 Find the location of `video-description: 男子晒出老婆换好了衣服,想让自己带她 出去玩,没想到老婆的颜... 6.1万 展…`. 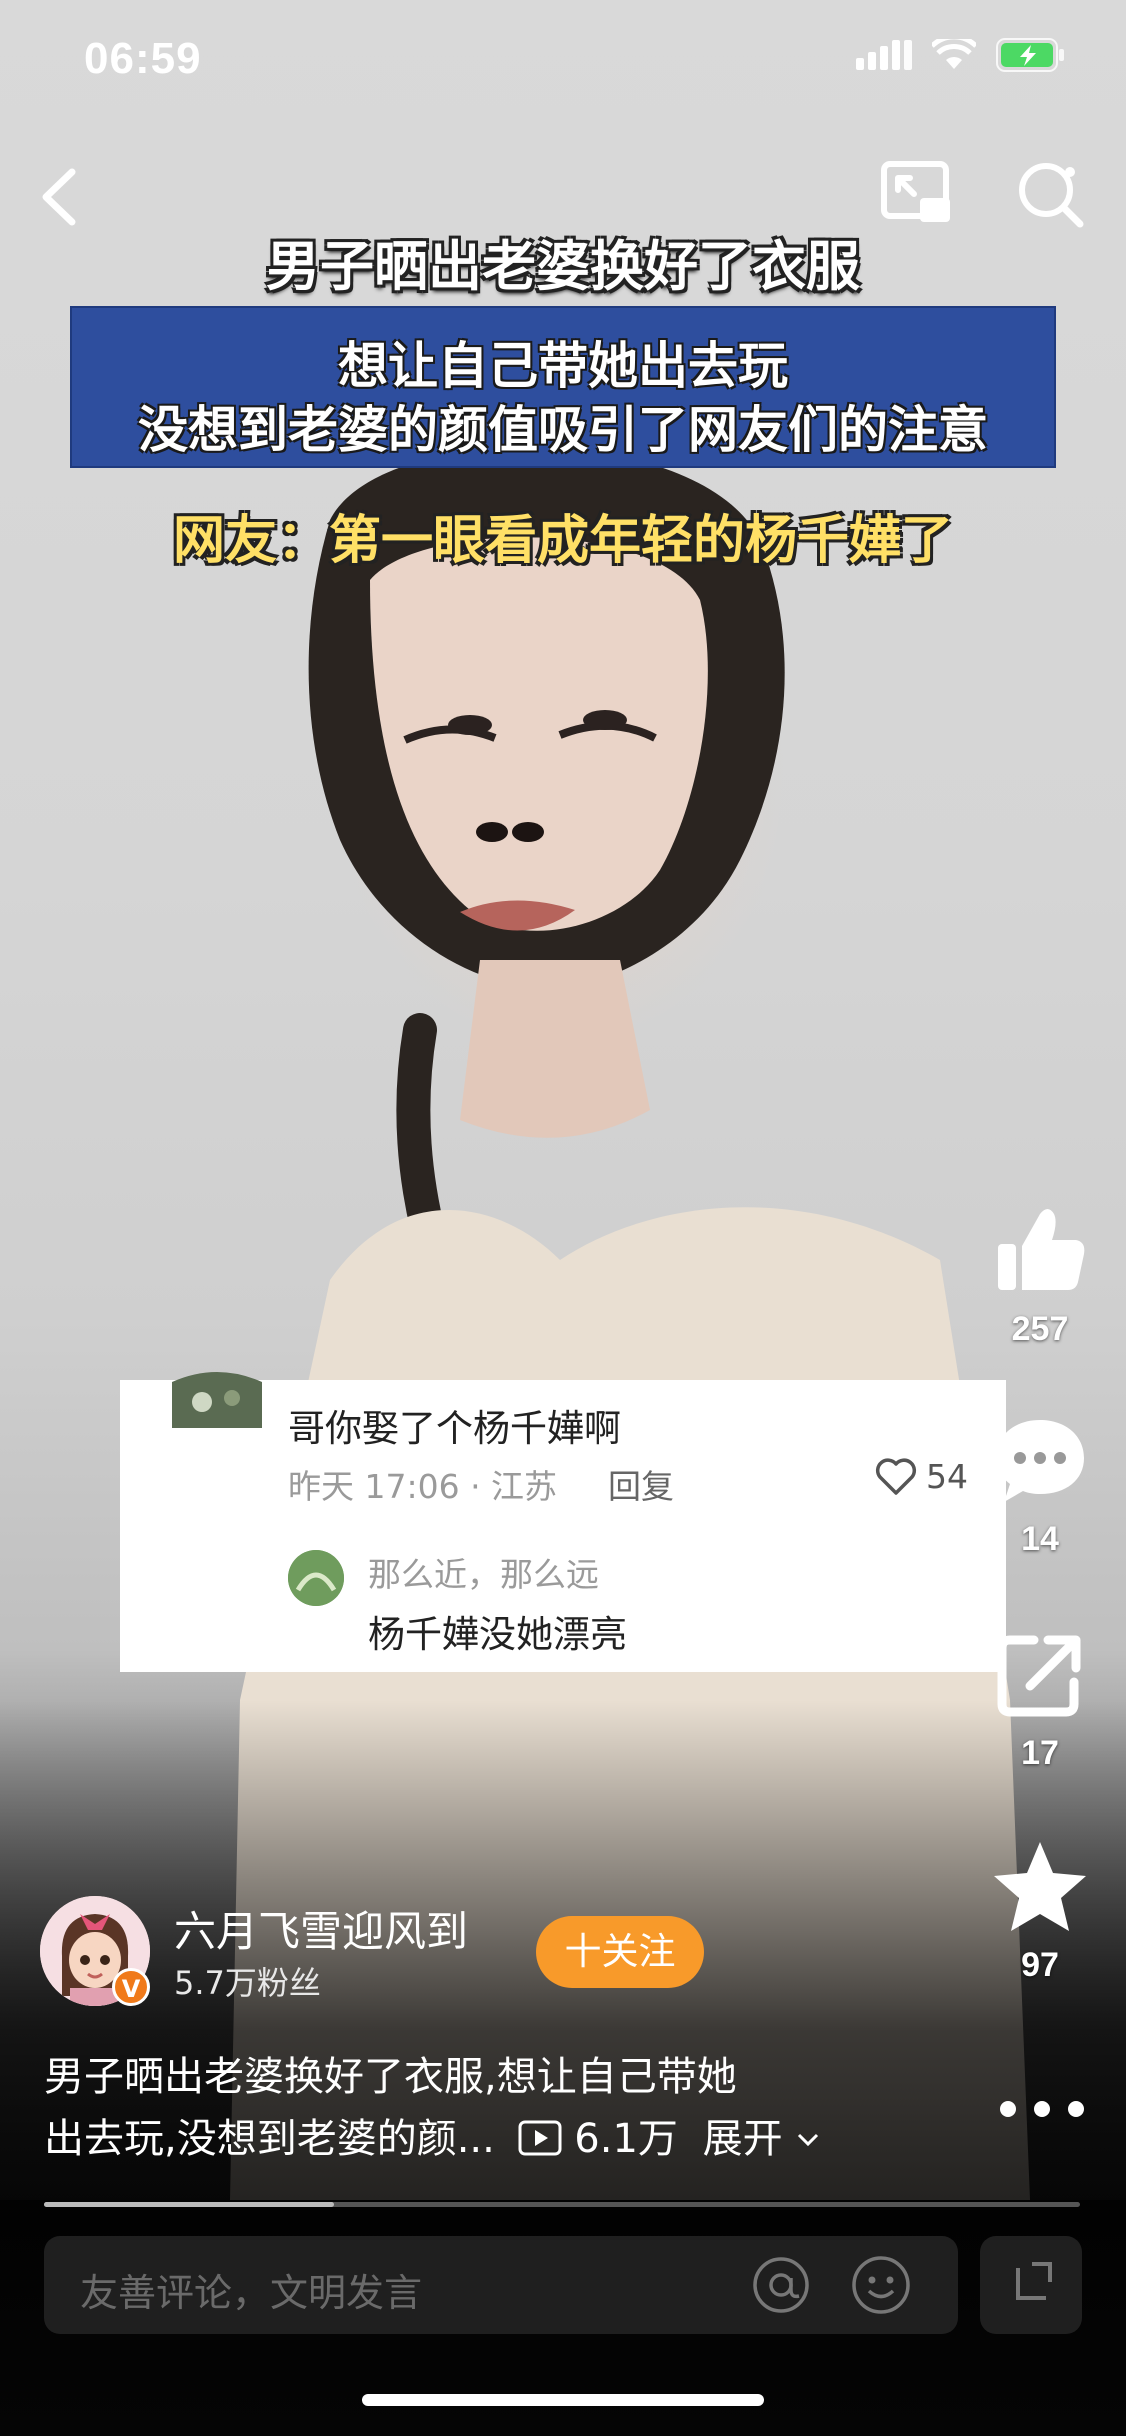

video-description: 男子晒出老婆换好了衣服,想让自己带她 出去玩,没想到老婆的颜... 6.1万 展… is located at coordinates (494, 2108).